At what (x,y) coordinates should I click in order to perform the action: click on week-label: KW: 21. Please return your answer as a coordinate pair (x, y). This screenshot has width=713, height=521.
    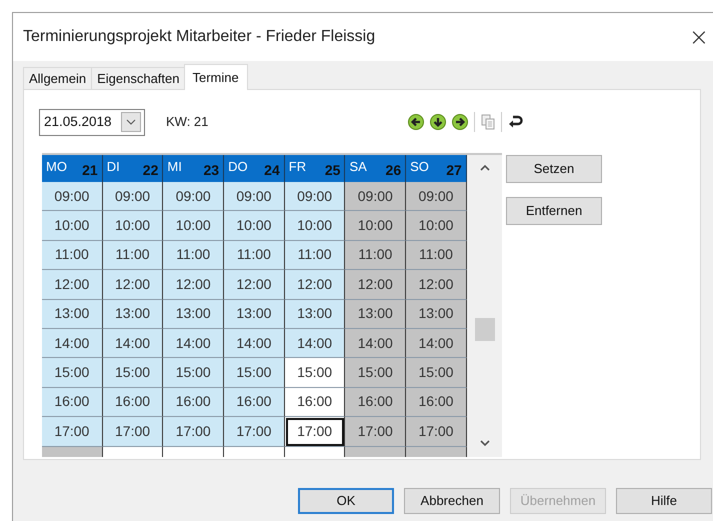
    Looking at the image, I should click on (187, 122).